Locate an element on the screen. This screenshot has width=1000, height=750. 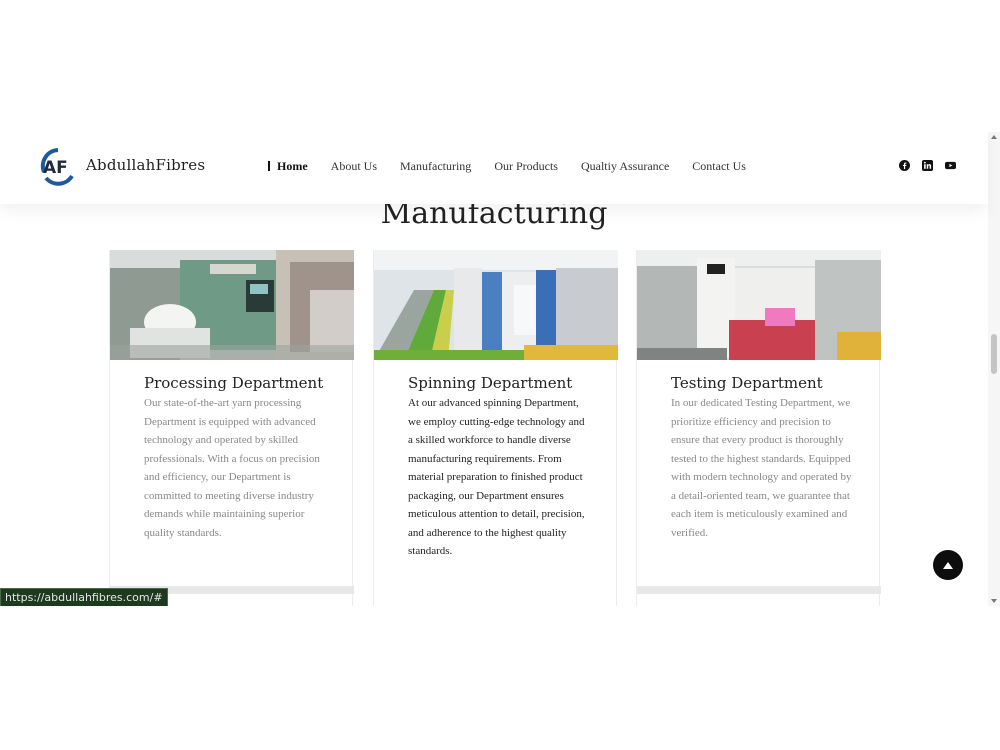
facebook-icon is located at coordinates (904, 165).